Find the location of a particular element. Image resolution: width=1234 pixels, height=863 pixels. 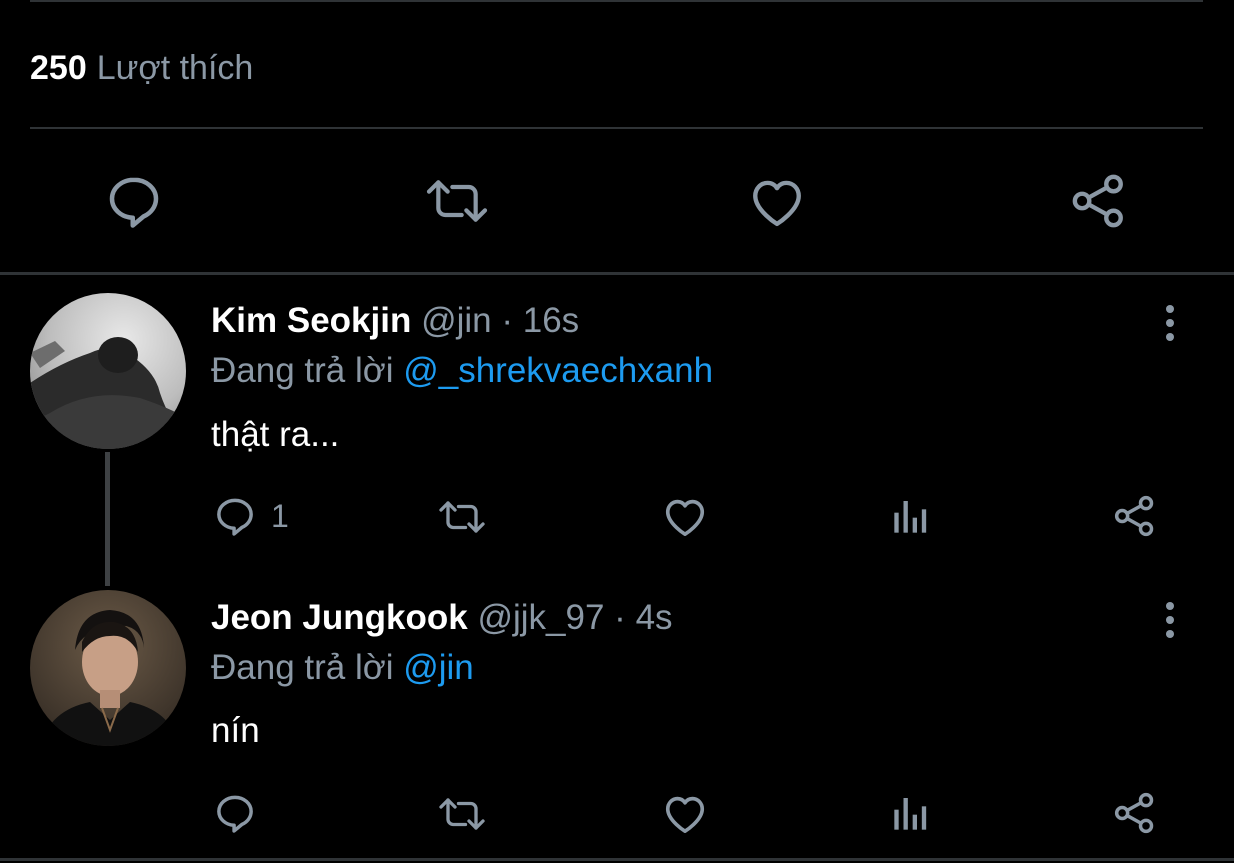

likes-stat: 250 Lượt thích is located at coordinates (141, 68).